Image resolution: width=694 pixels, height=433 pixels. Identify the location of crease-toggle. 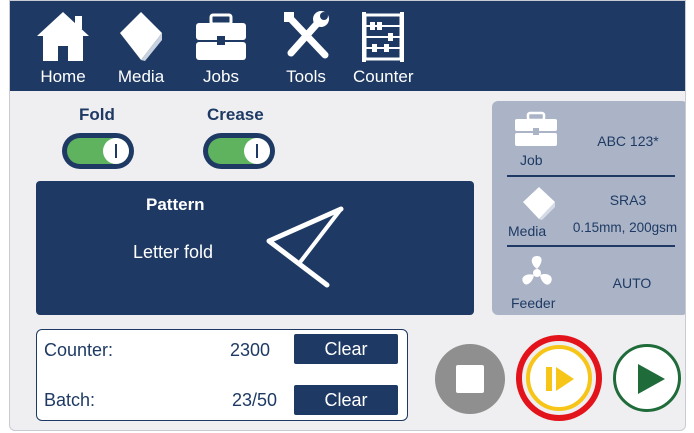
(239, 151).